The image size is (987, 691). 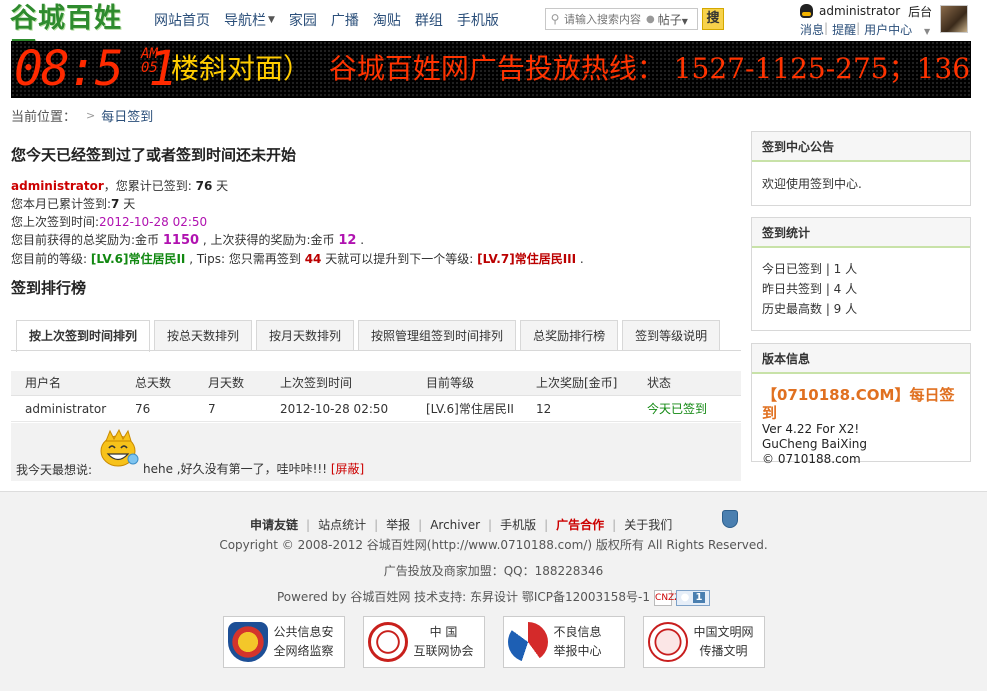 I want to click on admin-link: 后台, so click(x=920, y=11).